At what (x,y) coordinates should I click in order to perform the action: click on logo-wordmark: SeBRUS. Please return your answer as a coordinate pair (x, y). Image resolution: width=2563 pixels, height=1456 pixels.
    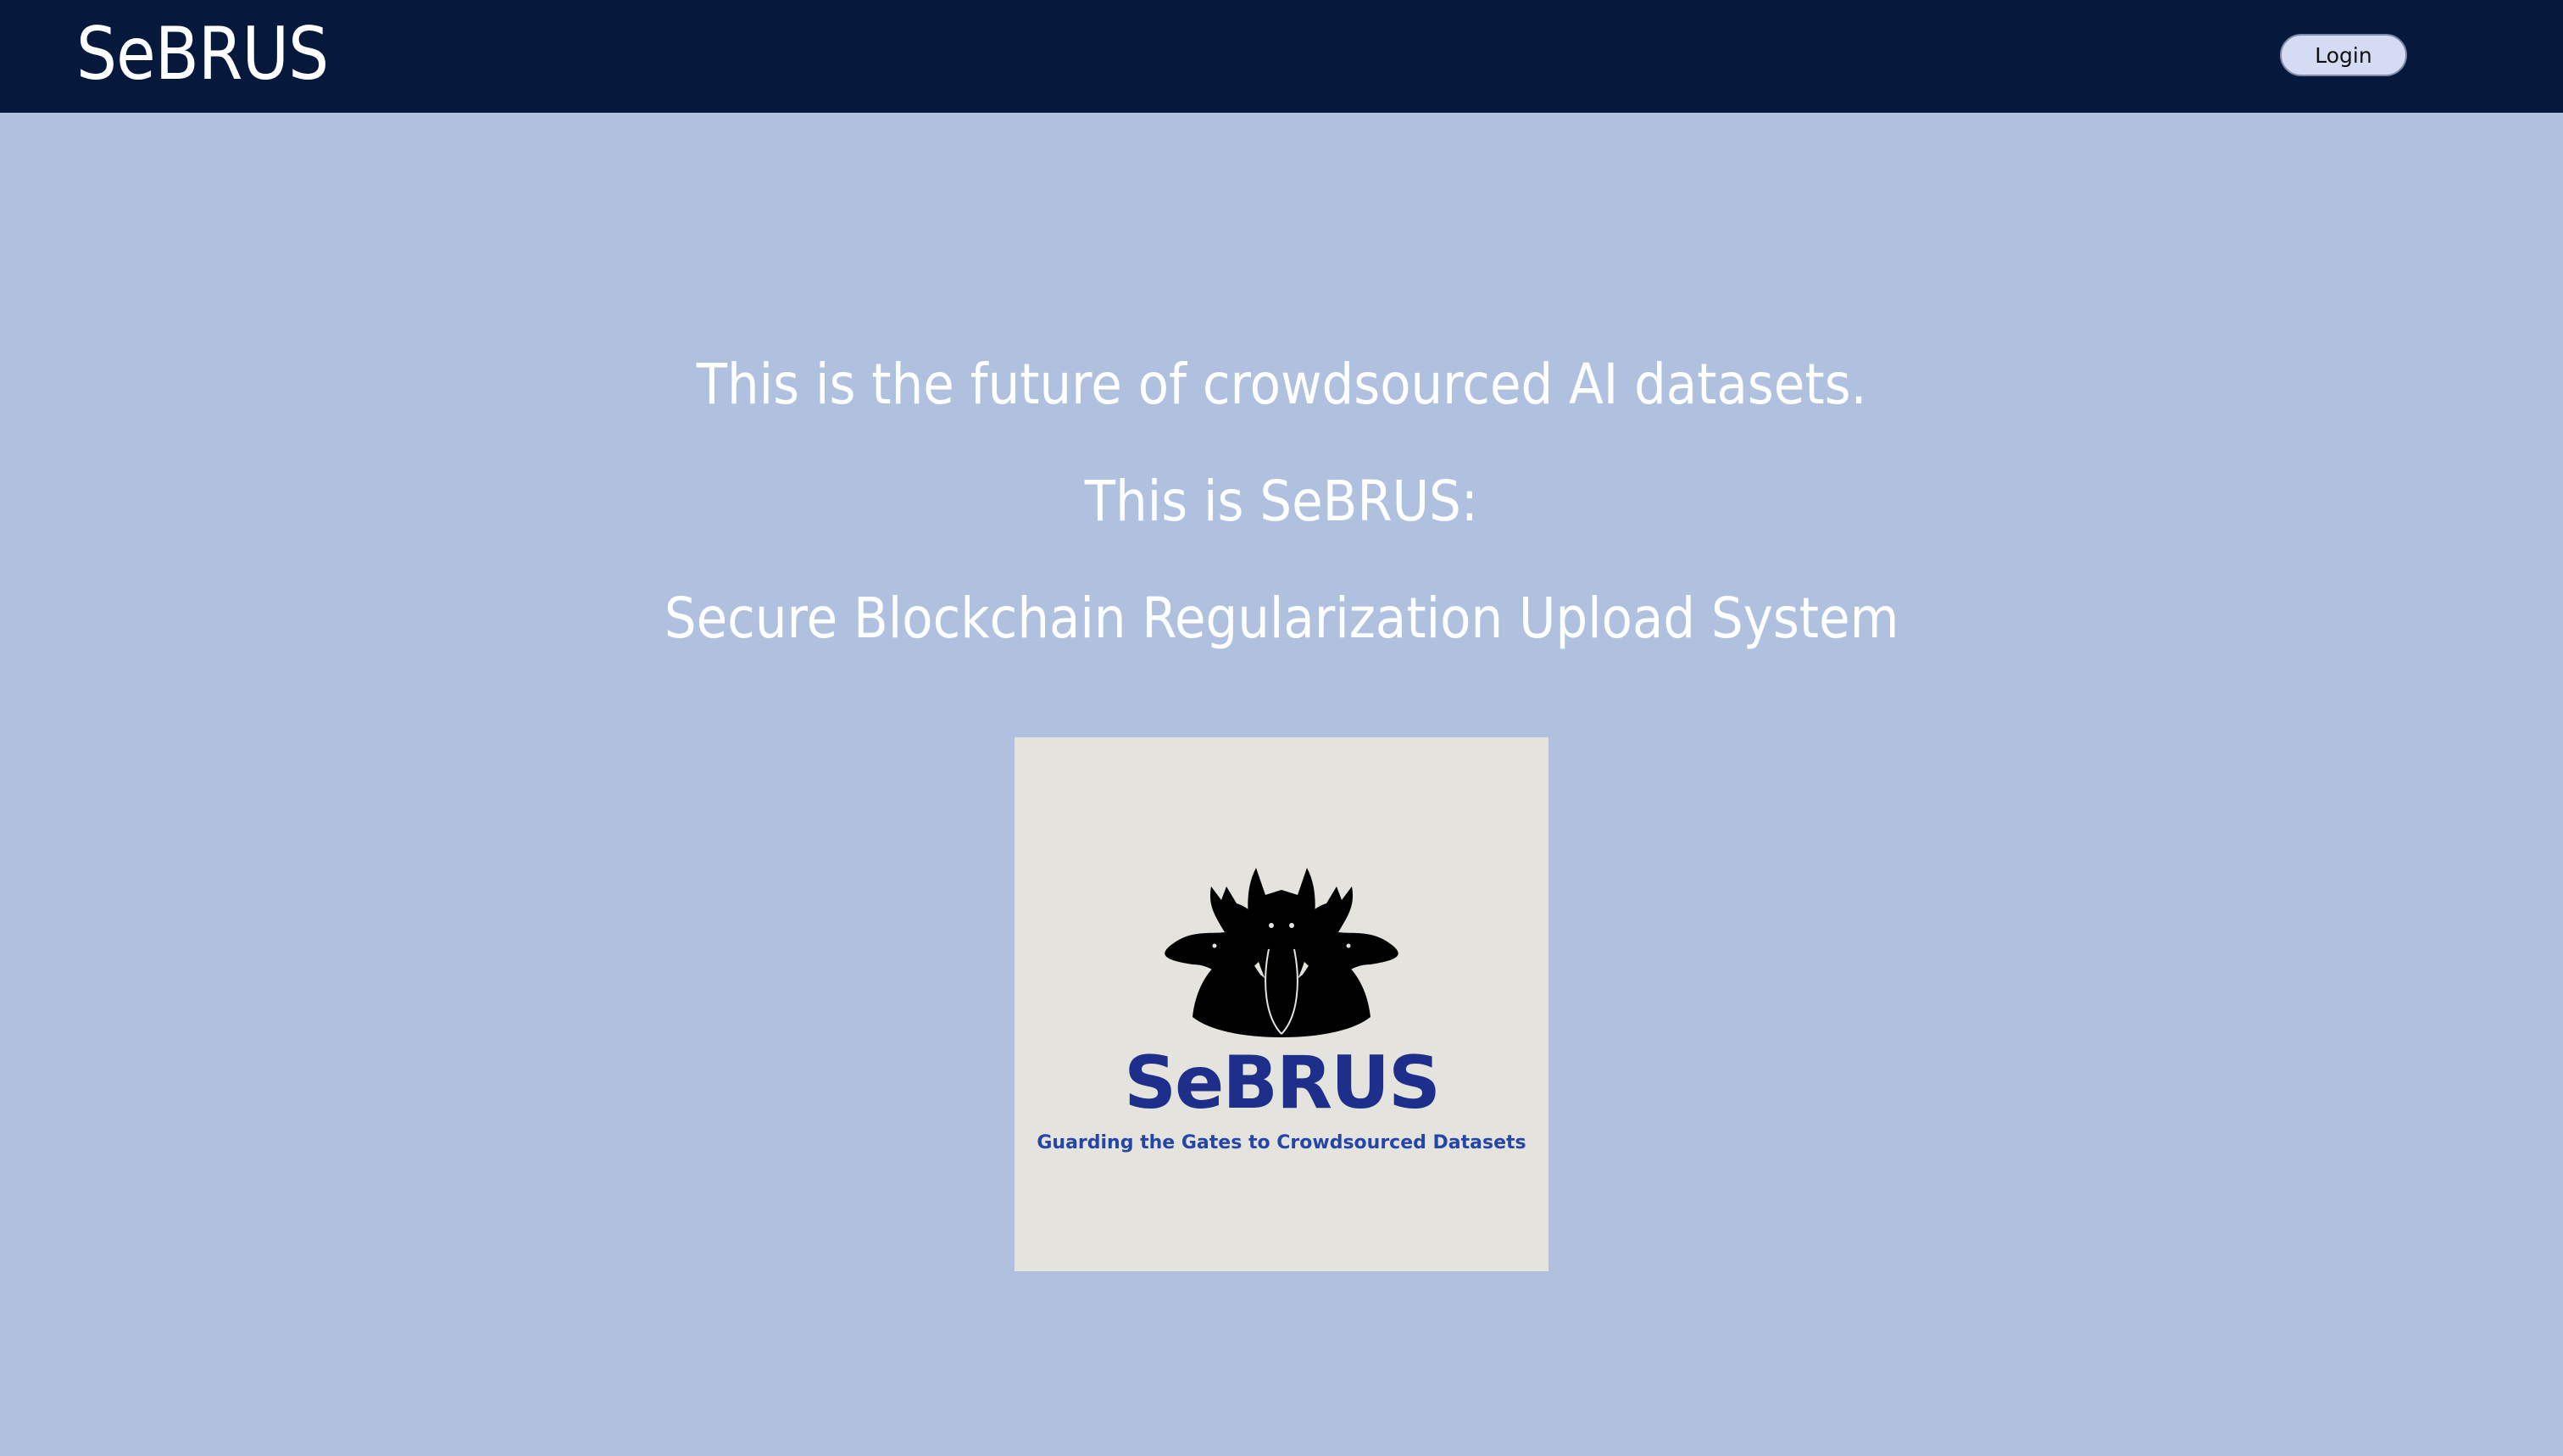
    Looking at the image, I should click on (1282, 1083).